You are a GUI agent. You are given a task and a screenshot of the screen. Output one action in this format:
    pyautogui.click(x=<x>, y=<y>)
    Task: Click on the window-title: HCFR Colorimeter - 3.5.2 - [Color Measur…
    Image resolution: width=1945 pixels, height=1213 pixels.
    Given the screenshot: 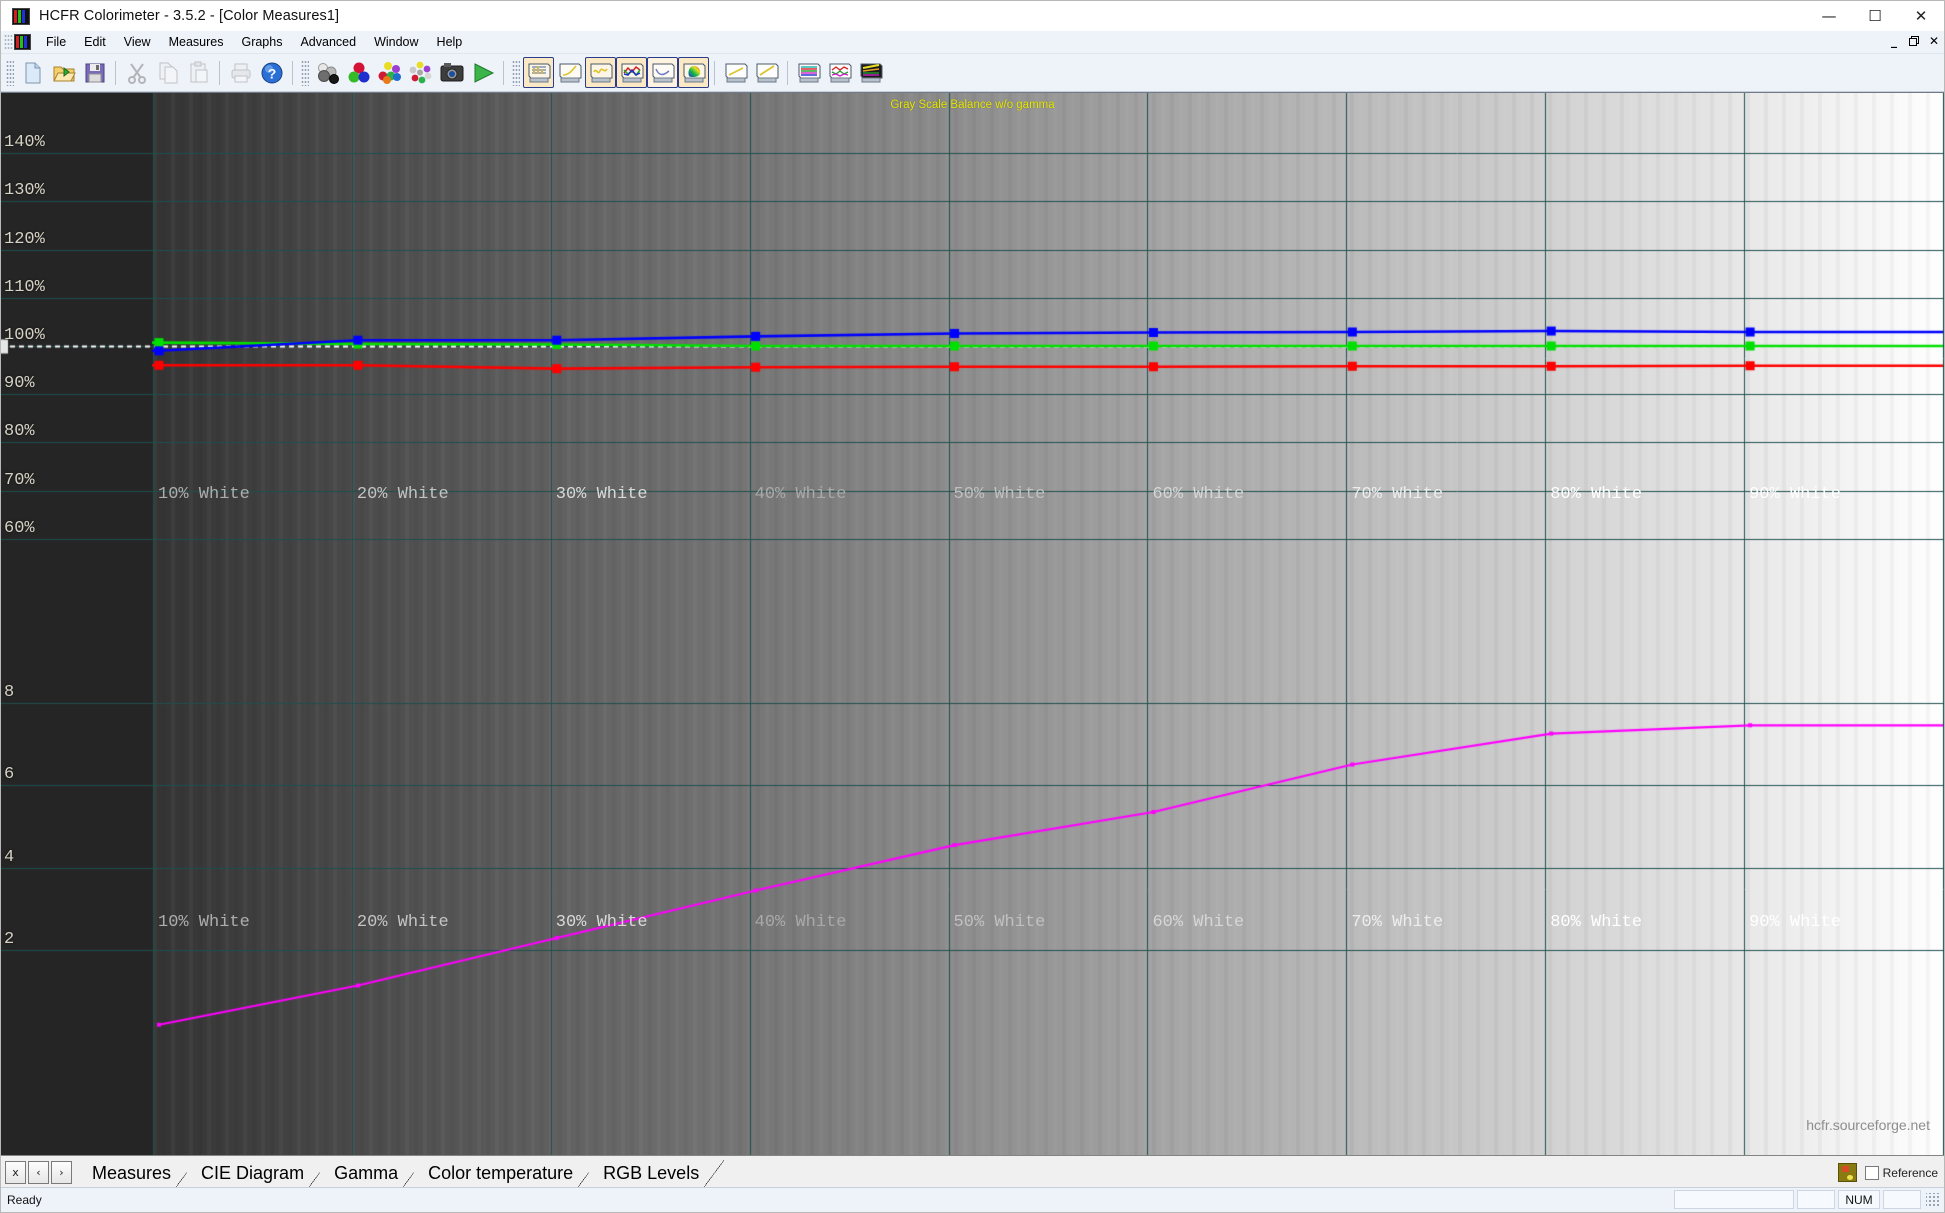 What is the action you would take?
    pyautogui.click(x=189, y=16)
    